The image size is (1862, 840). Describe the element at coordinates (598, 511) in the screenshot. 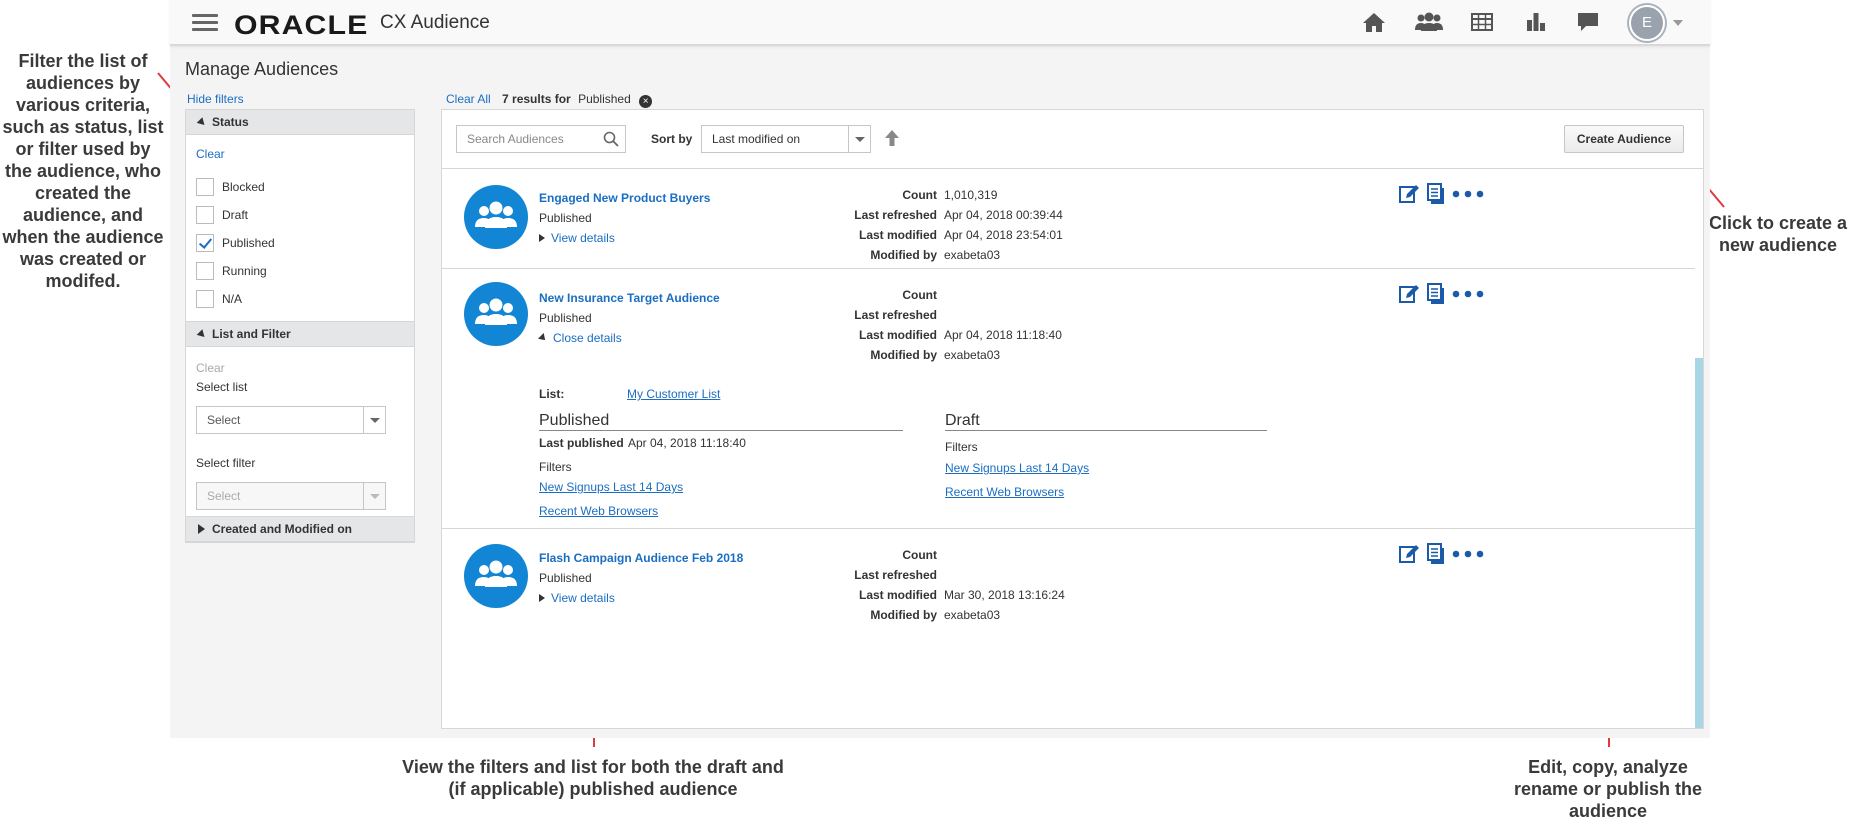

I see `published-filter-link: Recent Web Browsers` at that location.